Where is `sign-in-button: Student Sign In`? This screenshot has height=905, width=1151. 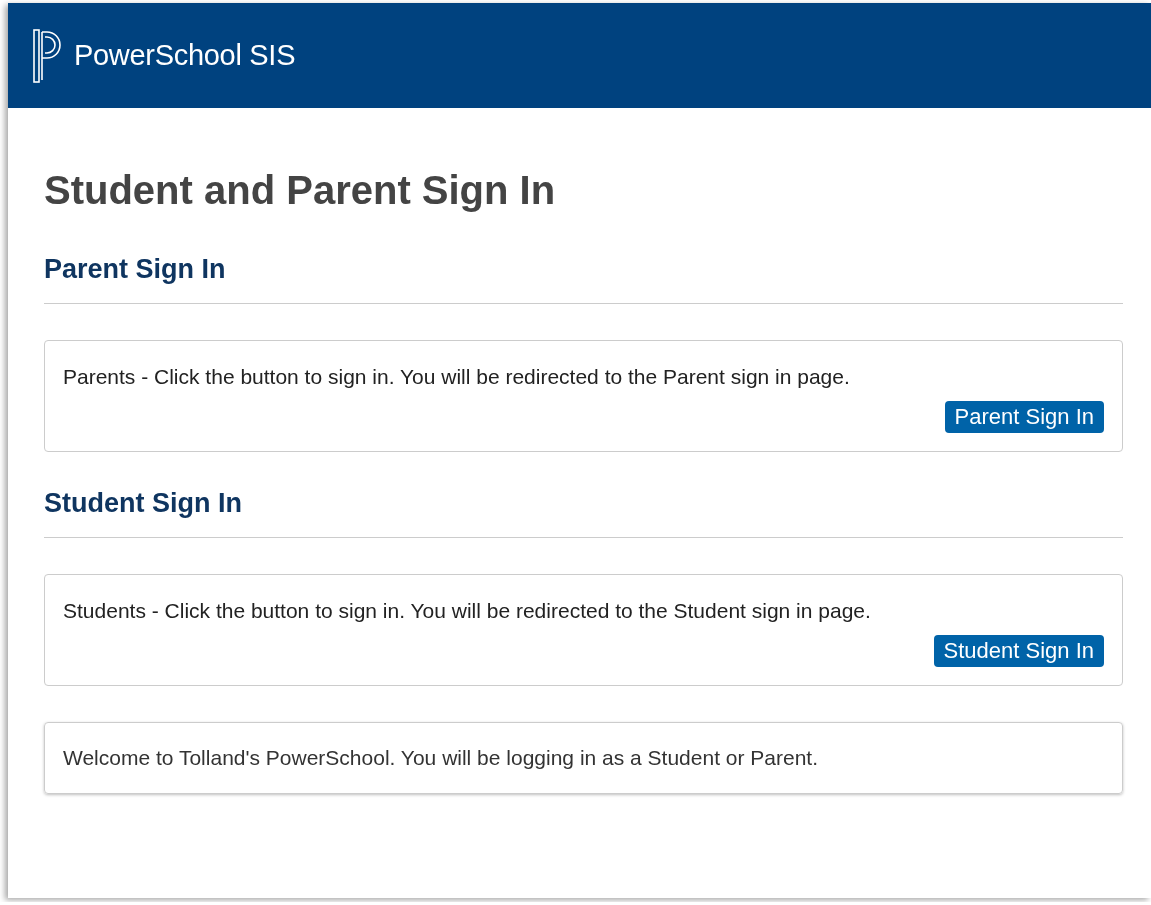
sign-in-button: Student Sign In is located at coordinates (1018, 651).